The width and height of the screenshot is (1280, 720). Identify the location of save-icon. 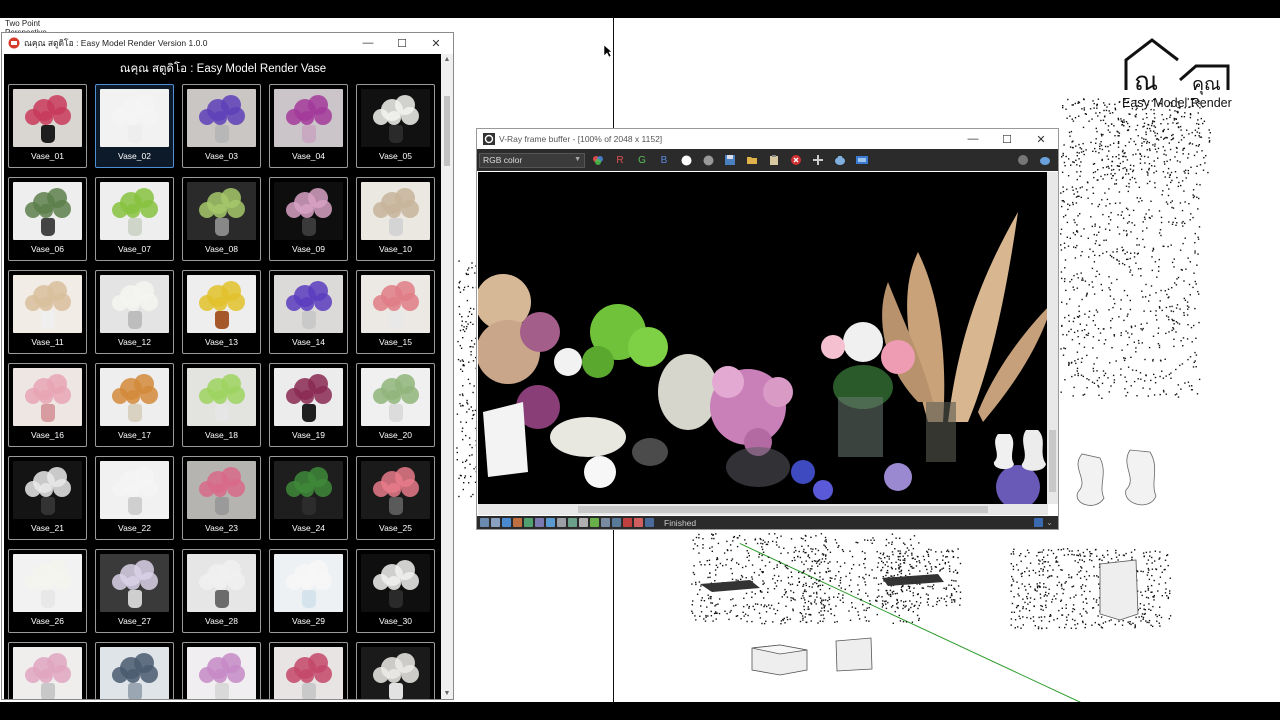
(730, 160).